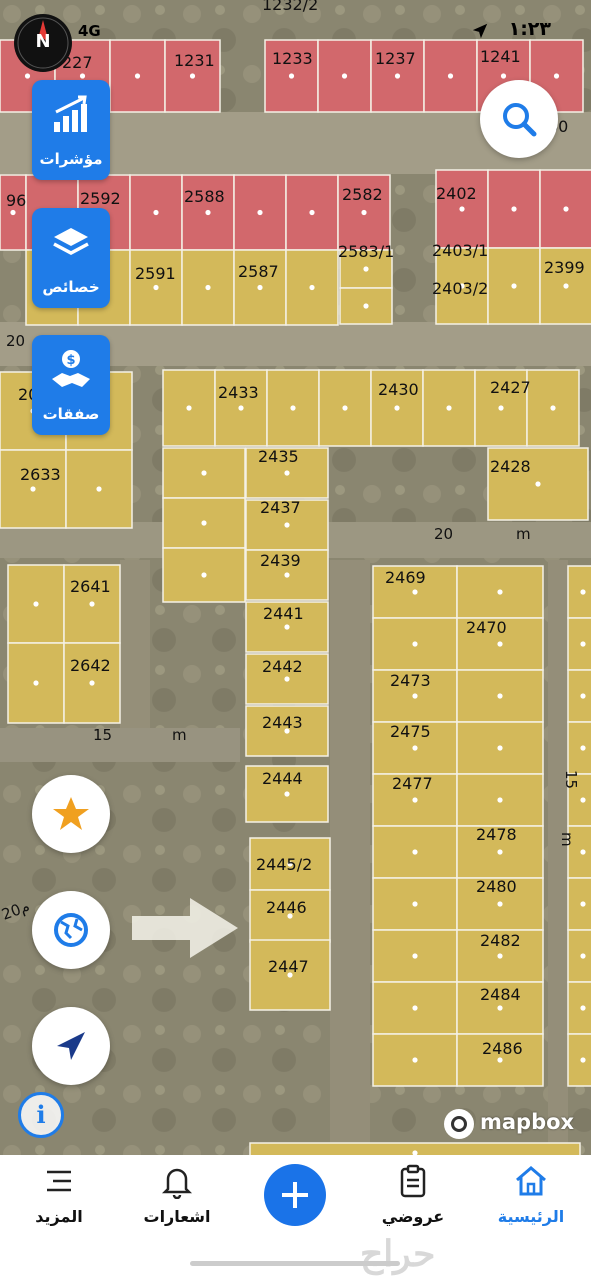 This screenshot has width=591, height=1280. I want to click on plot-number: 2484, so click(500, 994).